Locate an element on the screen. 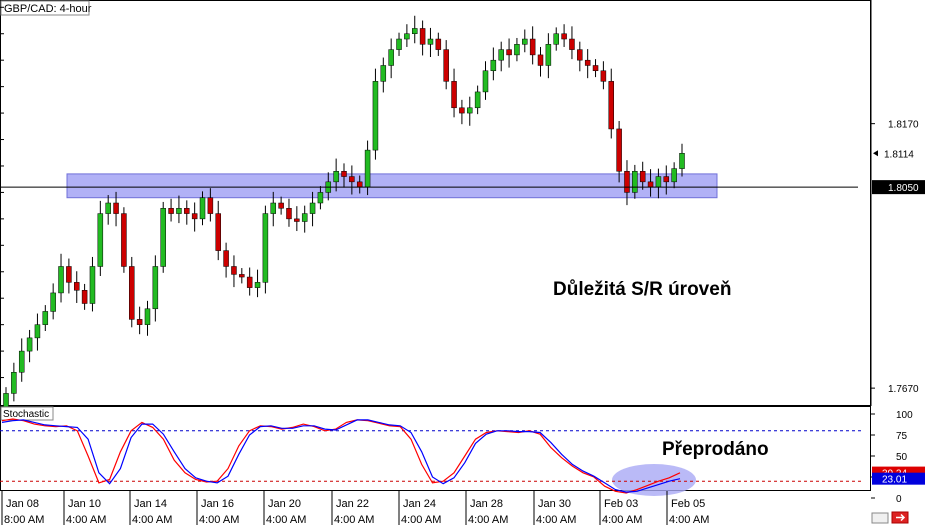 This screenshot has width=925, height=525. x-tick-date: Jan 14 is located at coordinates (150, 504).